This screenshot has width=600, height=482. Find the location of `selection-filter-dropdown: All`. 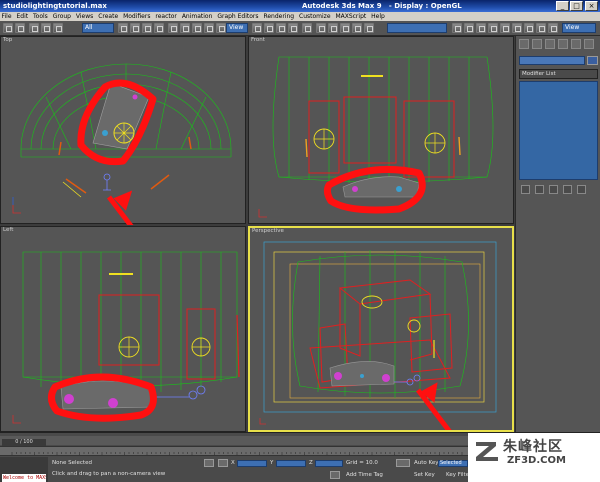

selection-filter-dropdown: All is located at coordinates (98, 28).